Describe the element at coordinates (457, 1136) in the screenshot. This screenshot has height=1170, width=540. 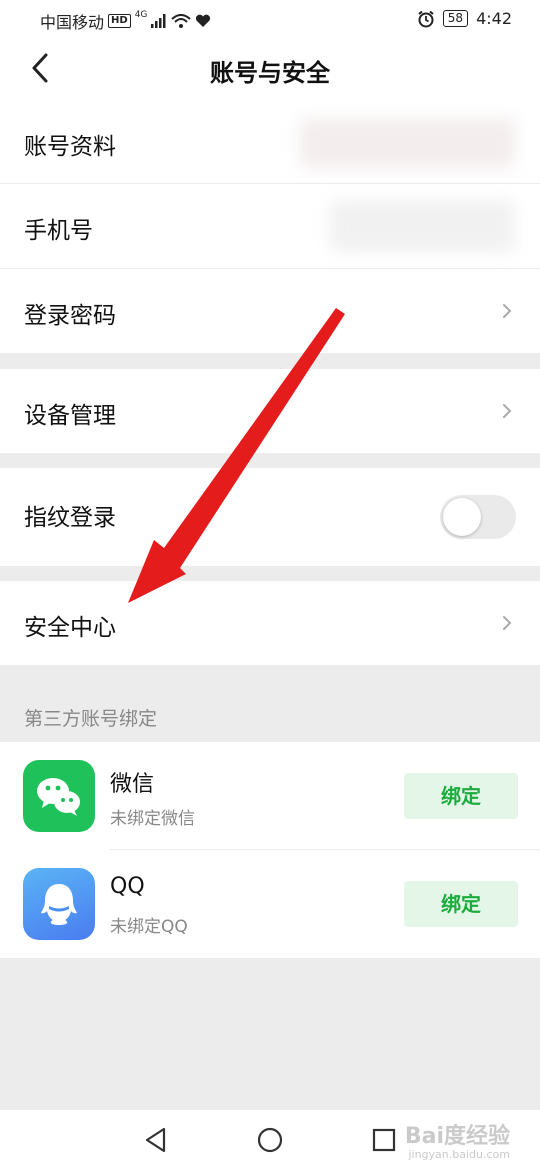
I see `watermark-logo: Bai度经验` at that location.